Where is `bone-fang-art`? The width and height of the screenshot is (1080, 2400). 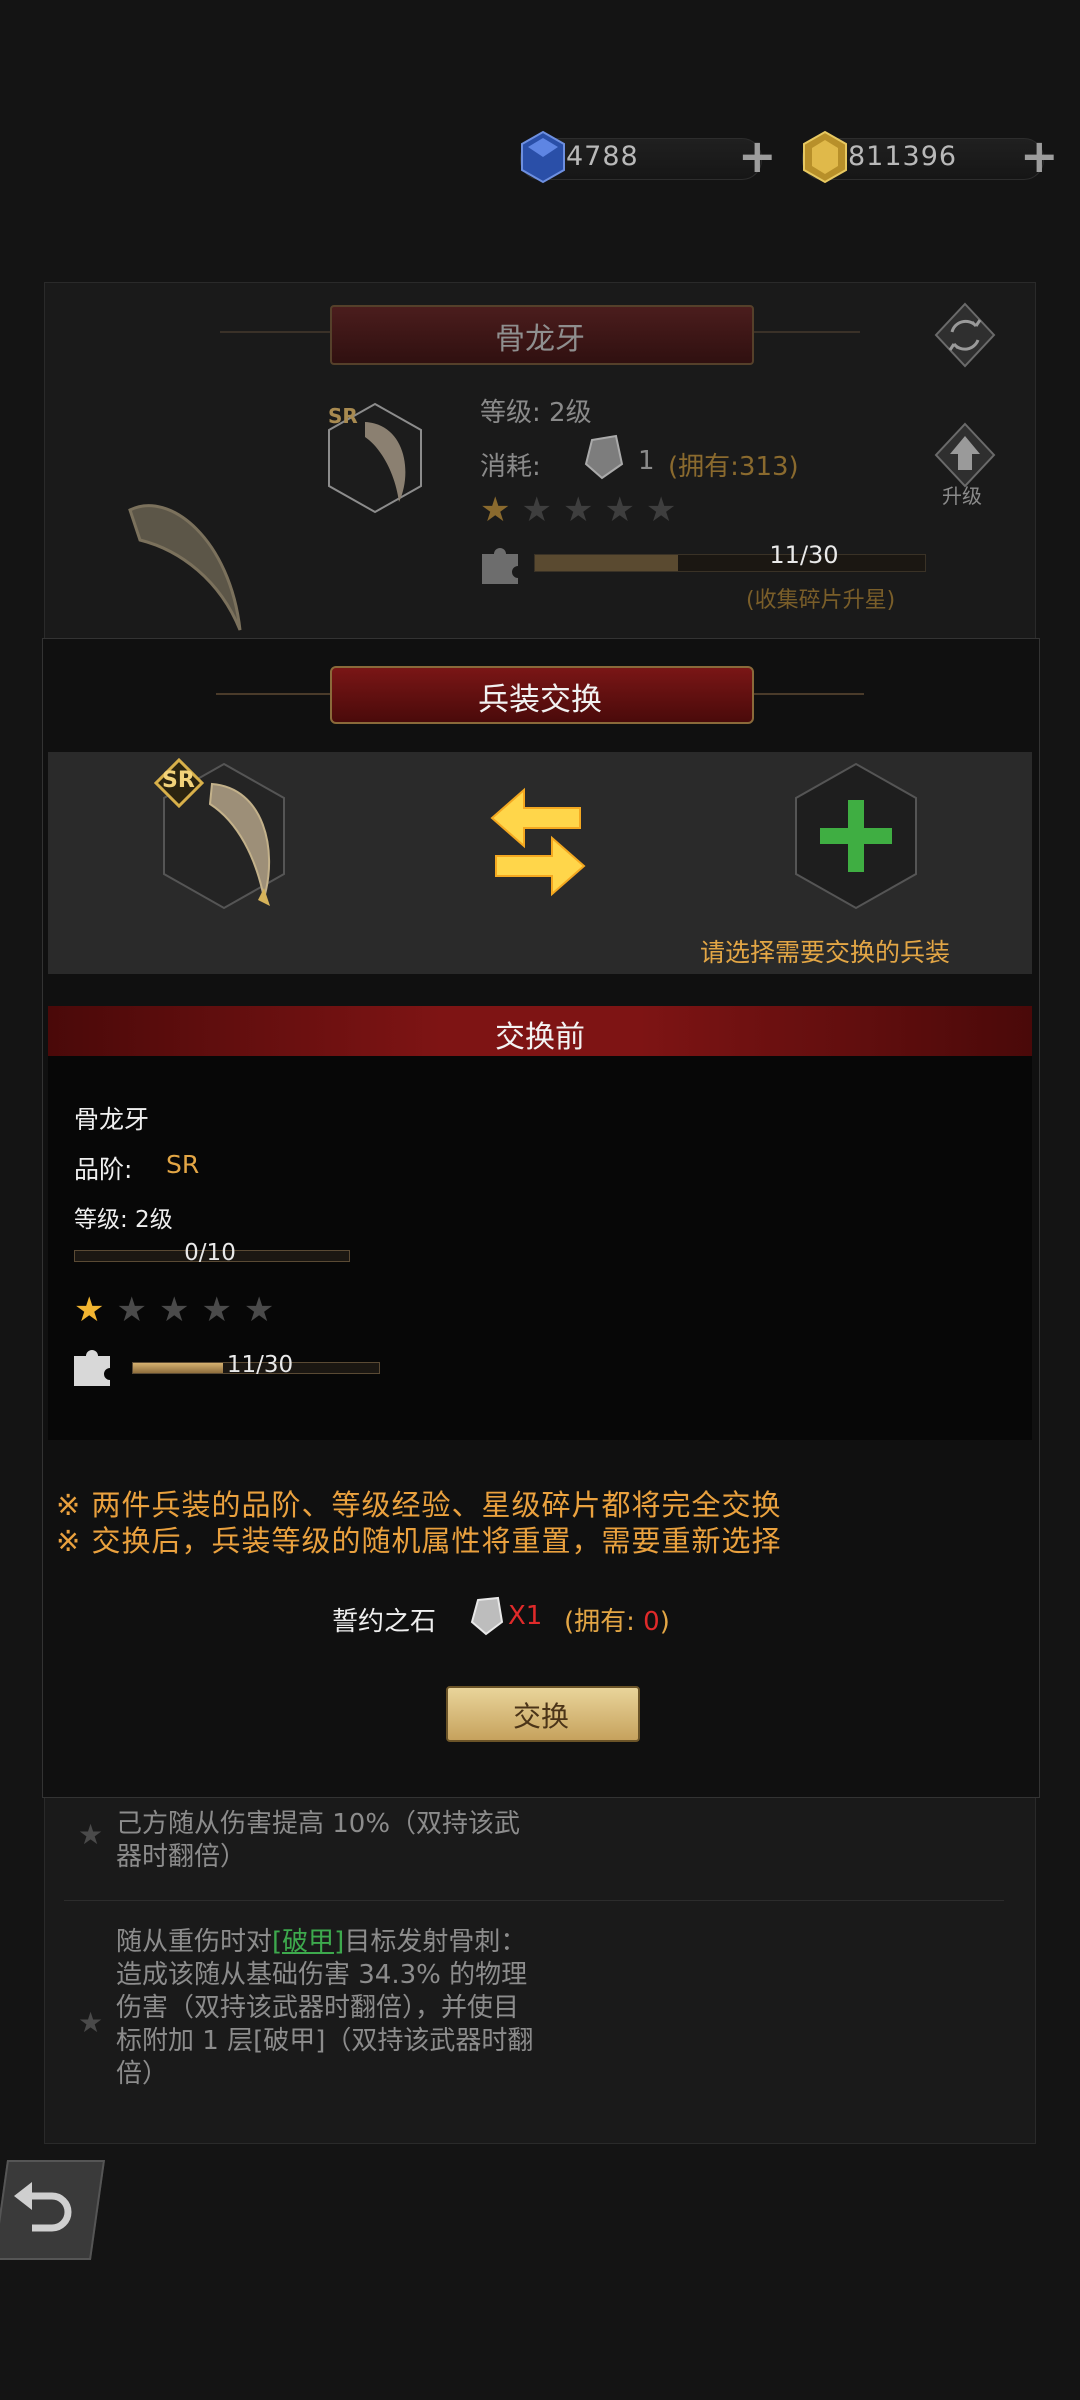 bone-fang-art is located at coordinates (185, 567).